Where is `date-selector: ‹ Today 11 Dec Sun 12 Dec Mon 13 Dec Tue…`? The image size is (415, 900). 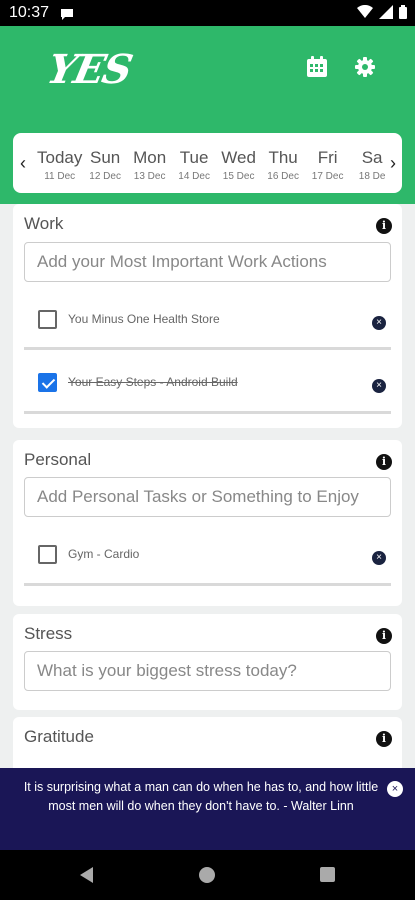 date-selector: ‹ Today 11 Dec Sun 12 Dec Mon 13 Dec Tue… is located at coordinates (207, 163).